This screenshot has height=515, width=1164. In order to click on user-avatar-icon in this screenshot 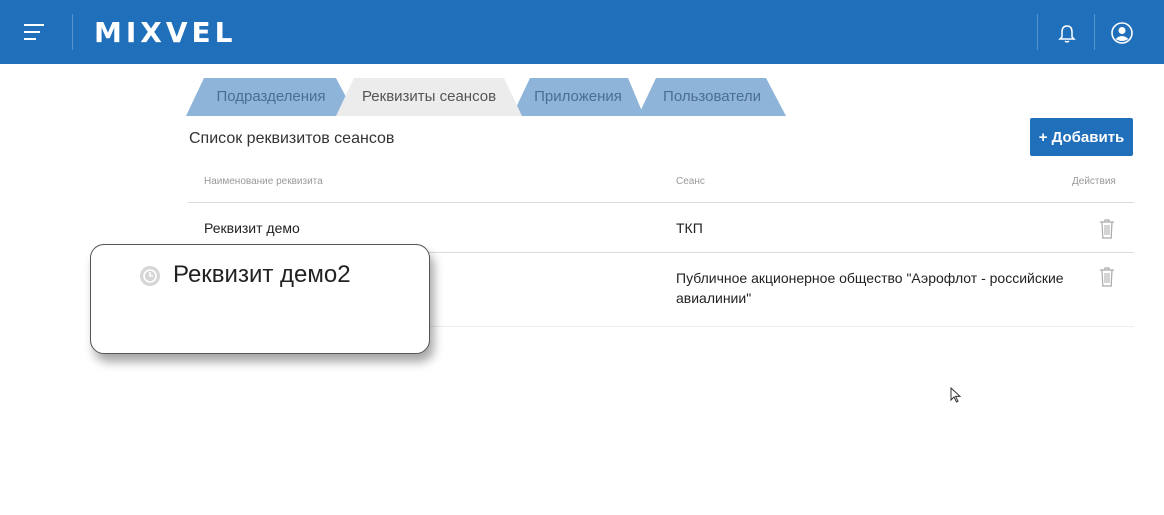, I will do `click(1122, 33)`.